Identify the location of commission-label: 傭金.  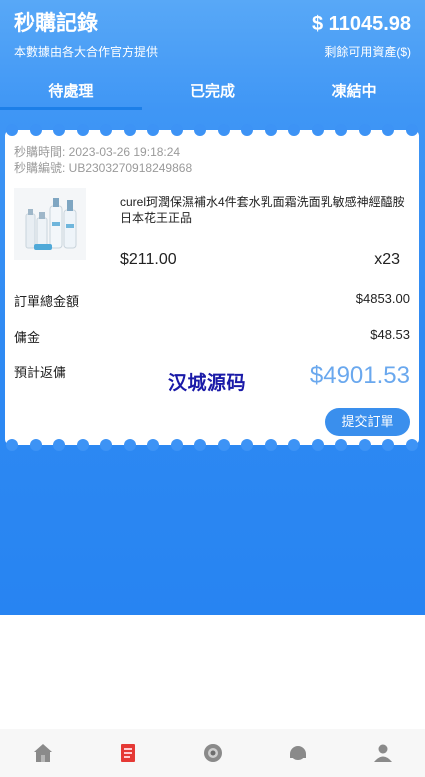
(27, 337).